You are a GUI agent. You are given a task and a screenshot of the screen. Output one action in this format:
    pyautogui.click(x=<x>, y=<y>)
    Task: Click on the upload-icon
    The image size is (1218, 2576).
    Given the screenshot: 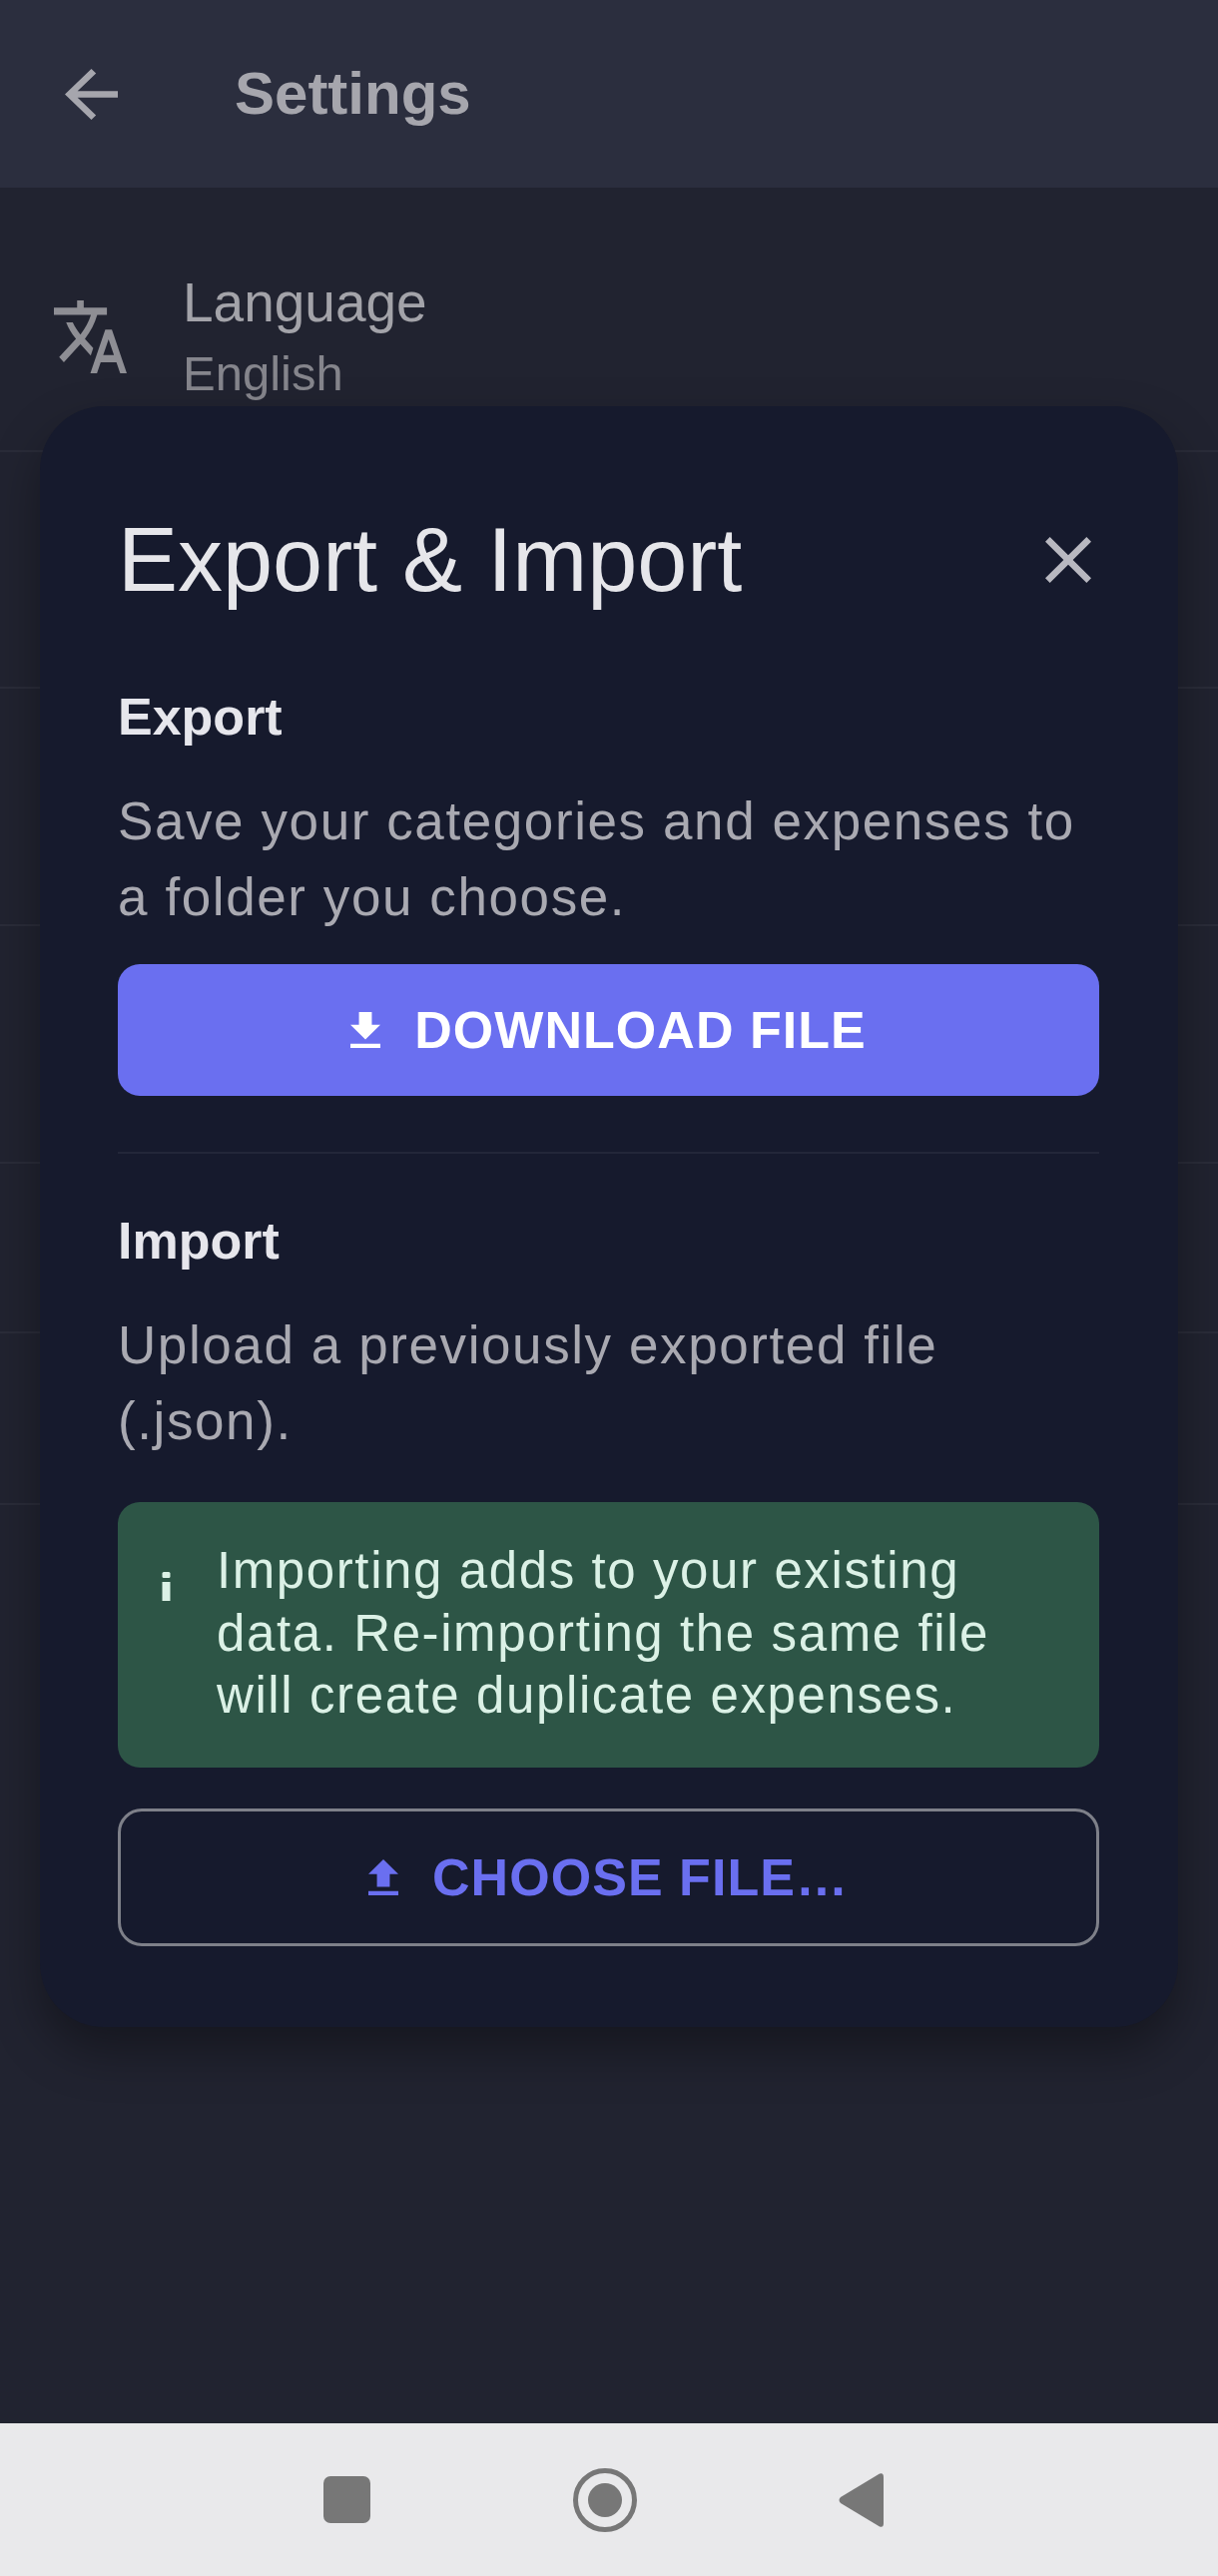 What is the action you would take?
    pyautogui.click(x=383, y=1877)
    